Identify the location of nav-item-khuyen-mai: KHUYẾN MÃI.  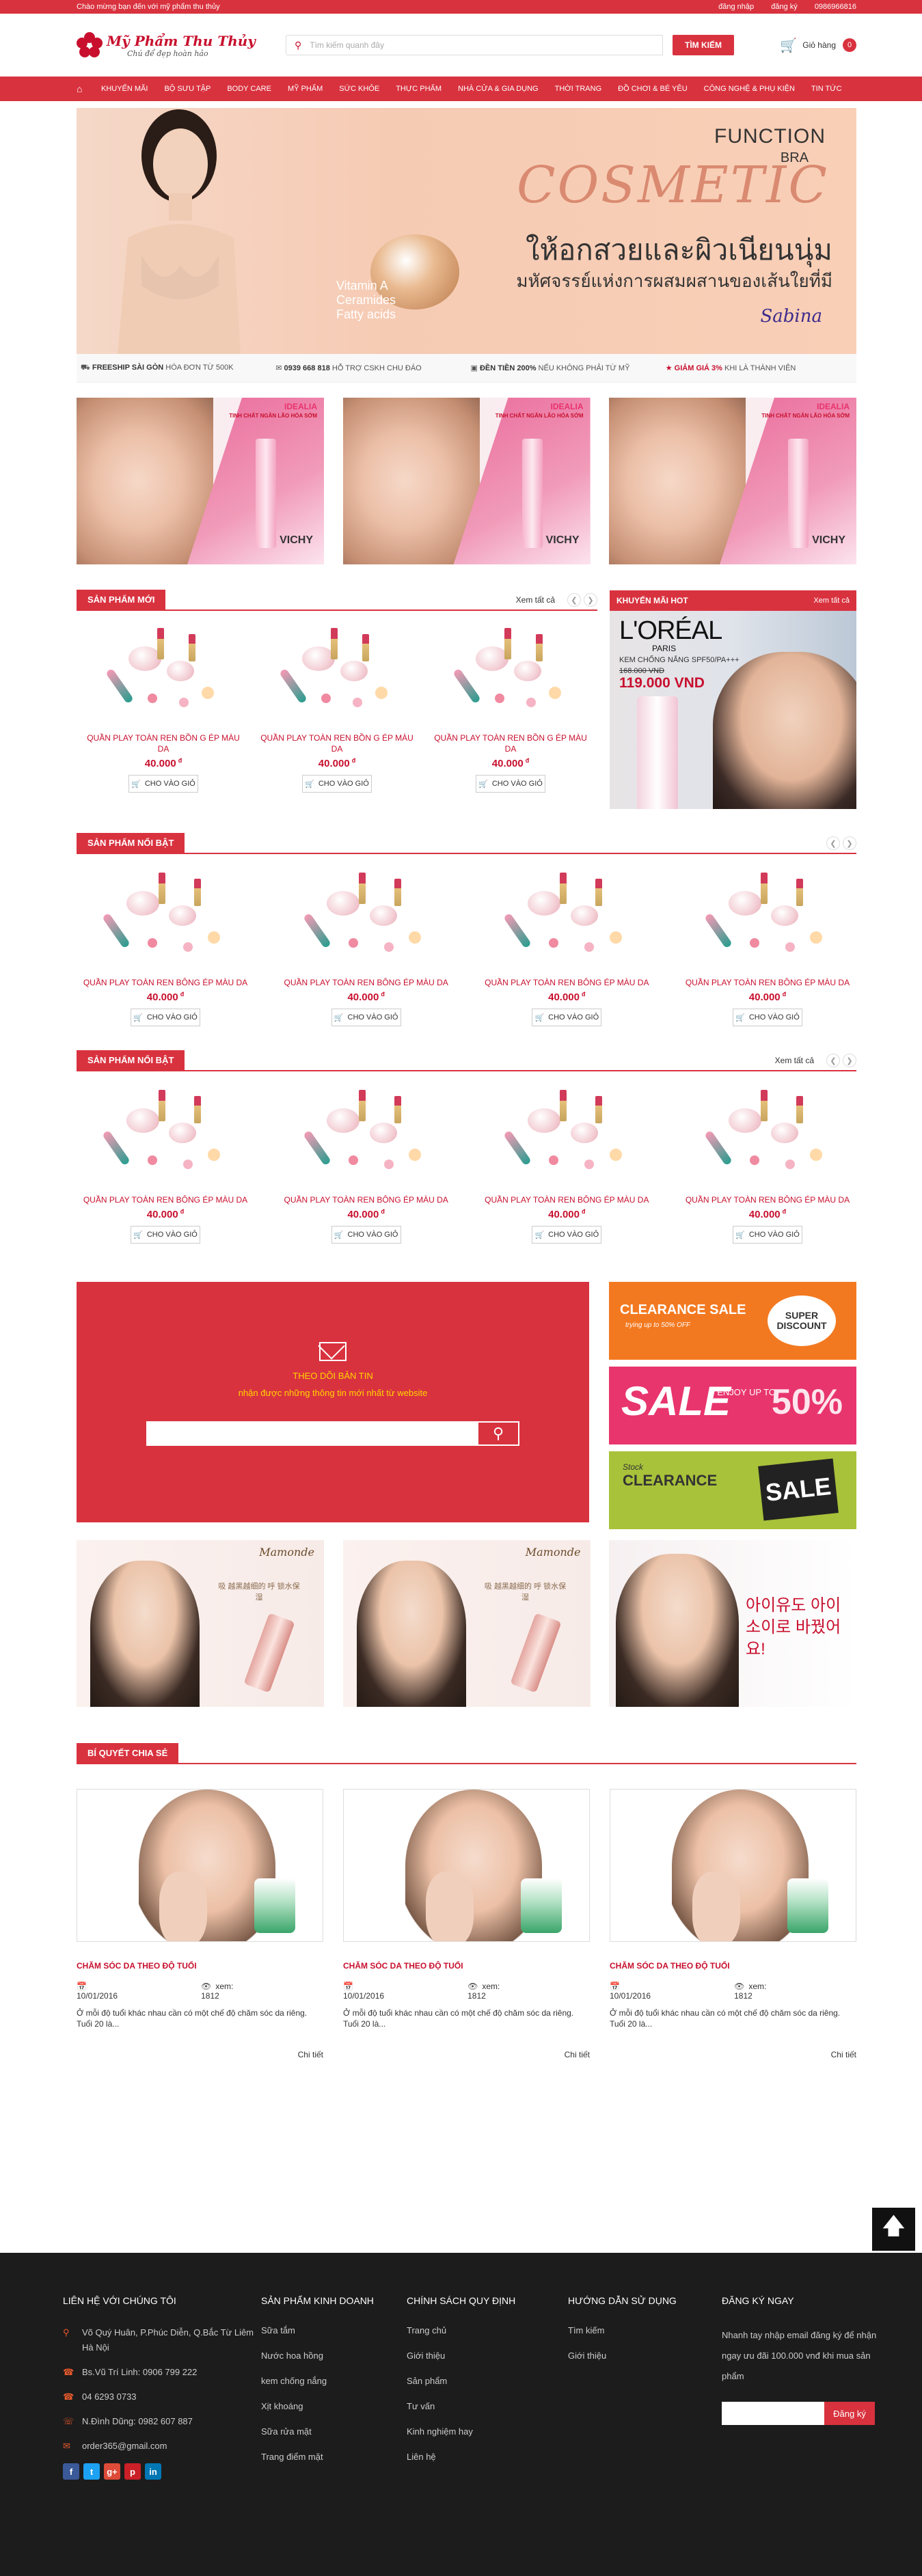
(124, 89).